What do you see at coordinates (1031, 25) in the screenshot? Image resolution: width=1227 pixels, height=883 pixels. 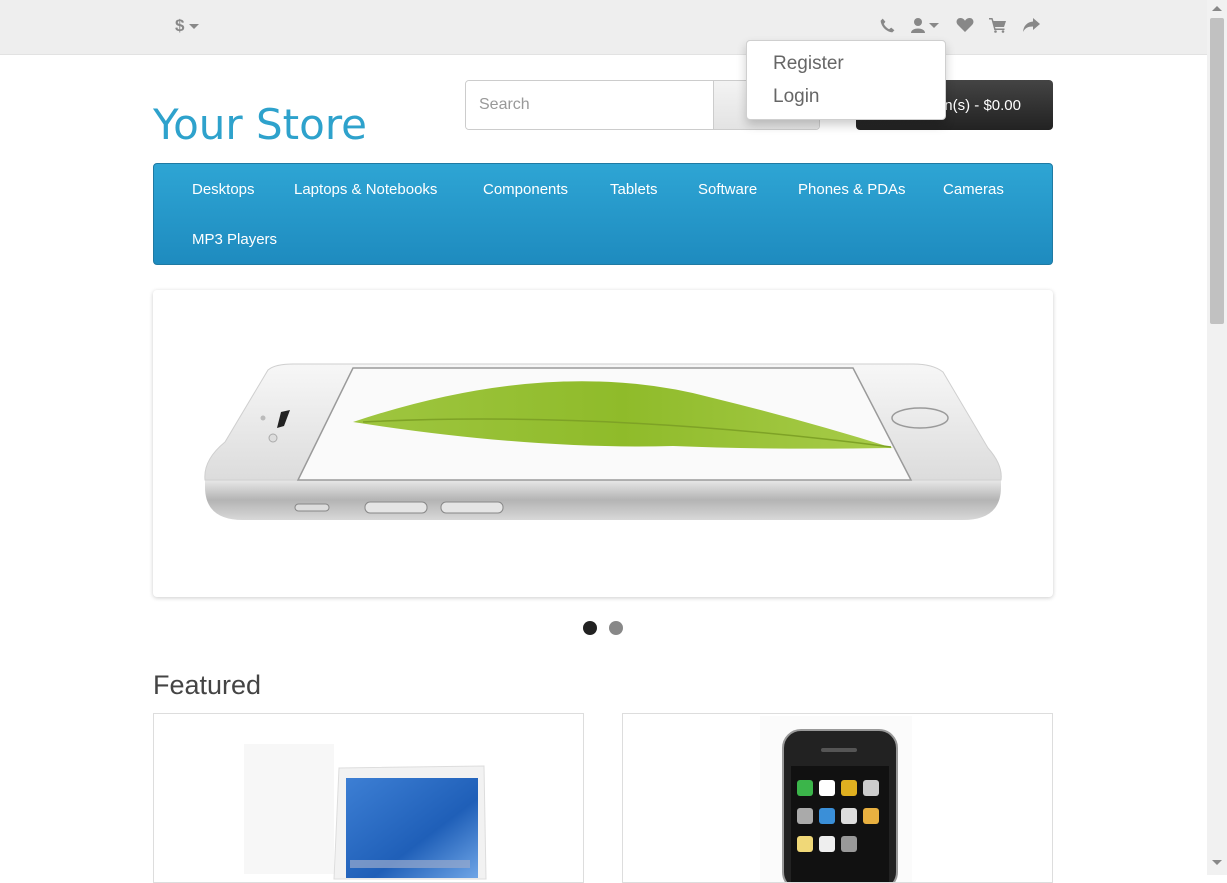 I see `share-icon` at bounding box center [1031, 25].